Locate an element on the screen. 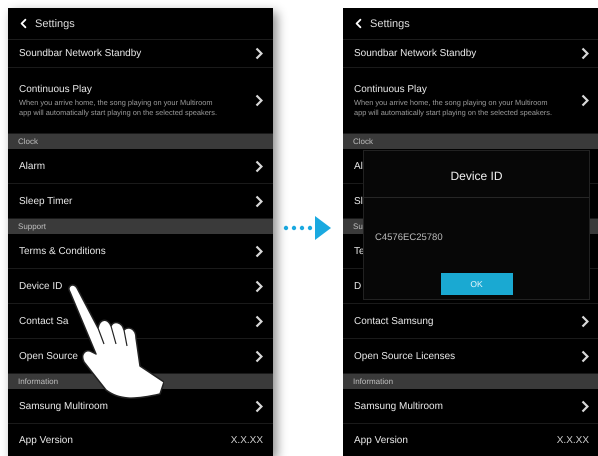 The height and width of the screenshot is (456, 598). row-label: Open Source Licenses is located at coordinates (405, 356).